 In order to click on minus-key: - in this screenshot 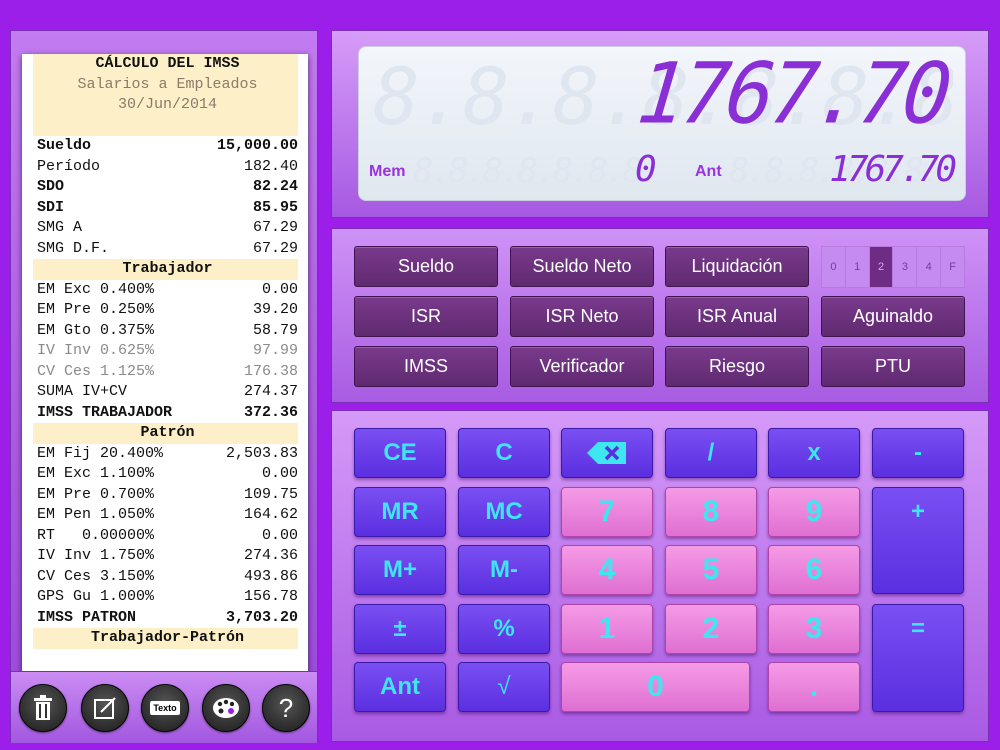, I will do `click(918, 453)`.